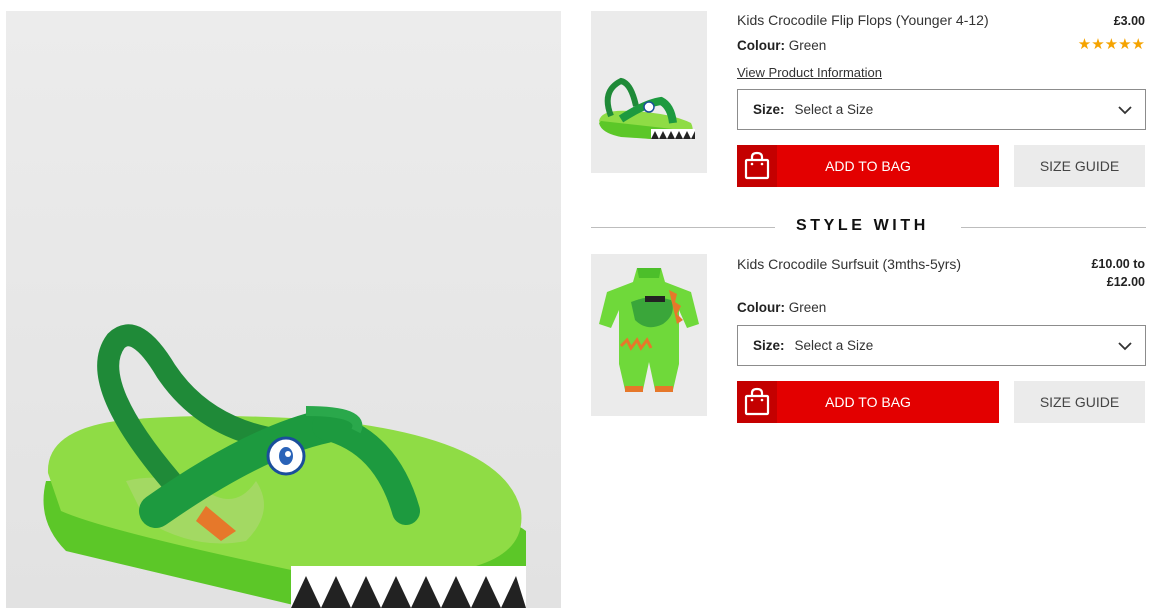  I want to click on style-with-add-to-bag-button: ADD TO BAG, so click(868, 402).